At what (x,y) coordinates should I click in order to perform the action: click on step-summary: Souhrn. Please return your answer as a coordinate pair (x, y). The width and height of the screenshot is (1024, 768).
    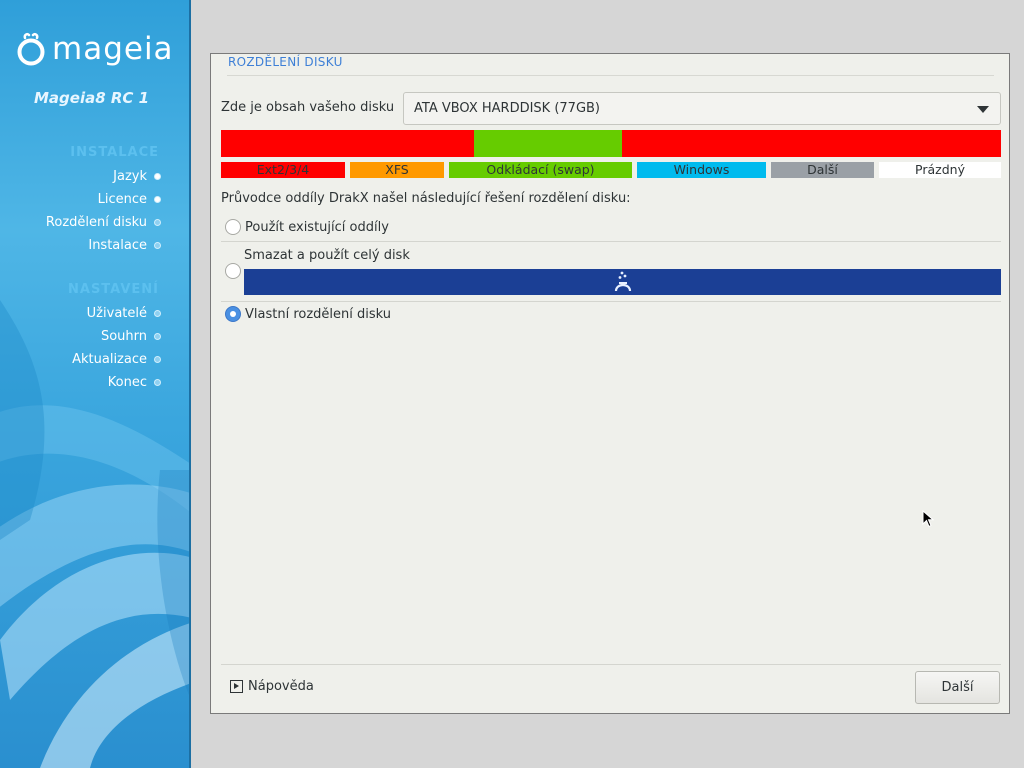
    Looking at the image, I should click on (131, 336).